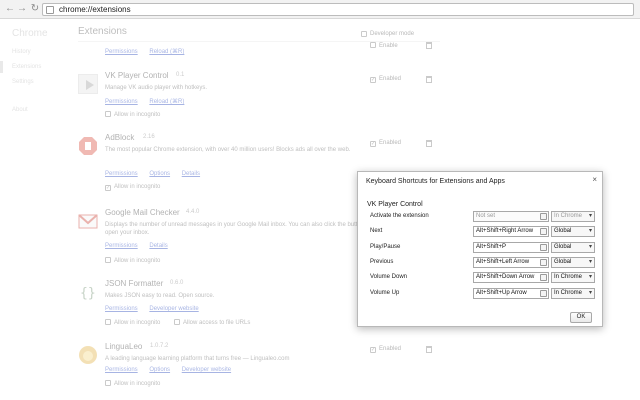  Describe the element at coordinates (132, 187) in the screenshot. I see `allow-incognito: ✓ Allow in incognito` at that location.